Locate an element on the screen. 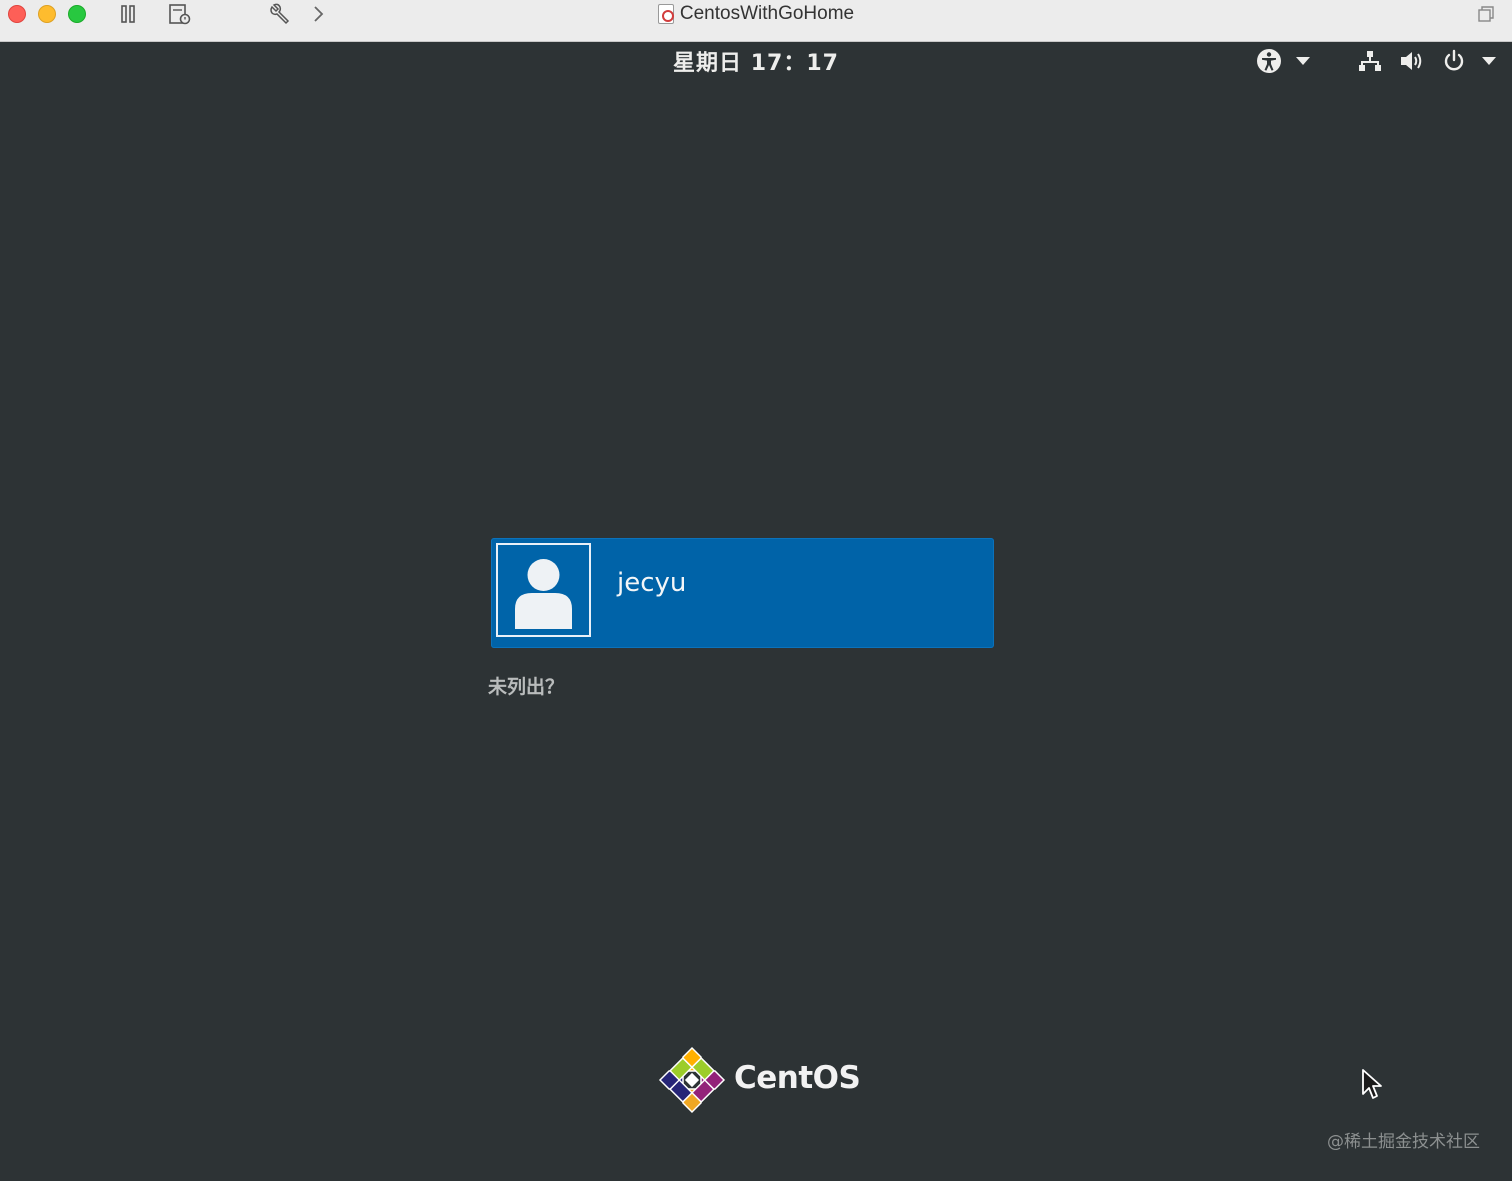 This screenshot has height=1181, width=1512. gnome-top-bar: 星期日 17：17 is located at coordinates (756, 61).